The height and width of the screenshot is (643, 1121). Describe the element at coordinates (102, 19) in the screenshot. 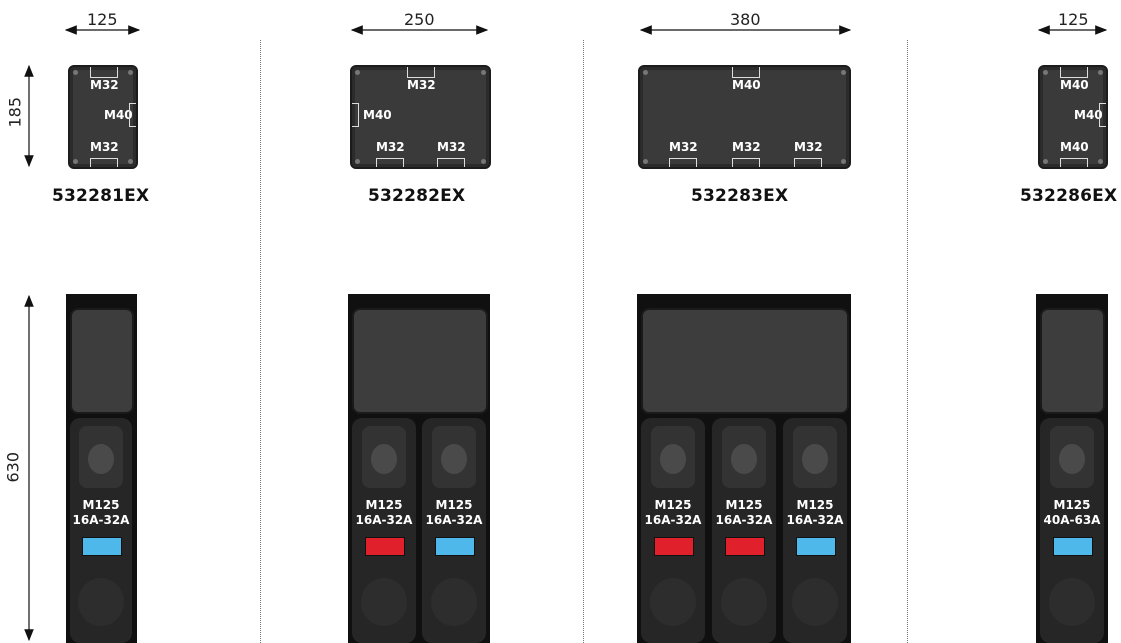

I see `width-label-1: 125` at that location.